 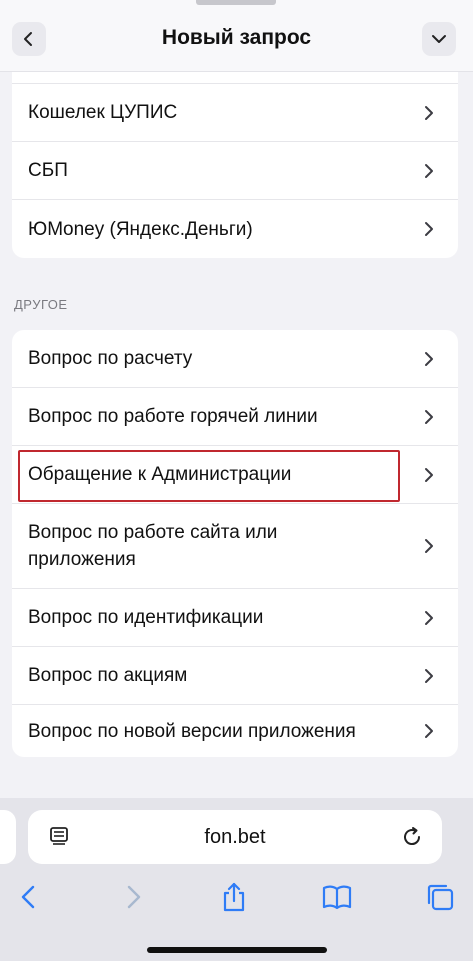 What do you see at coordinates (235, 359) in the screenshot?
I see `list-item-settlement: Вопрос по расчету` at bounding box center [235, 359].